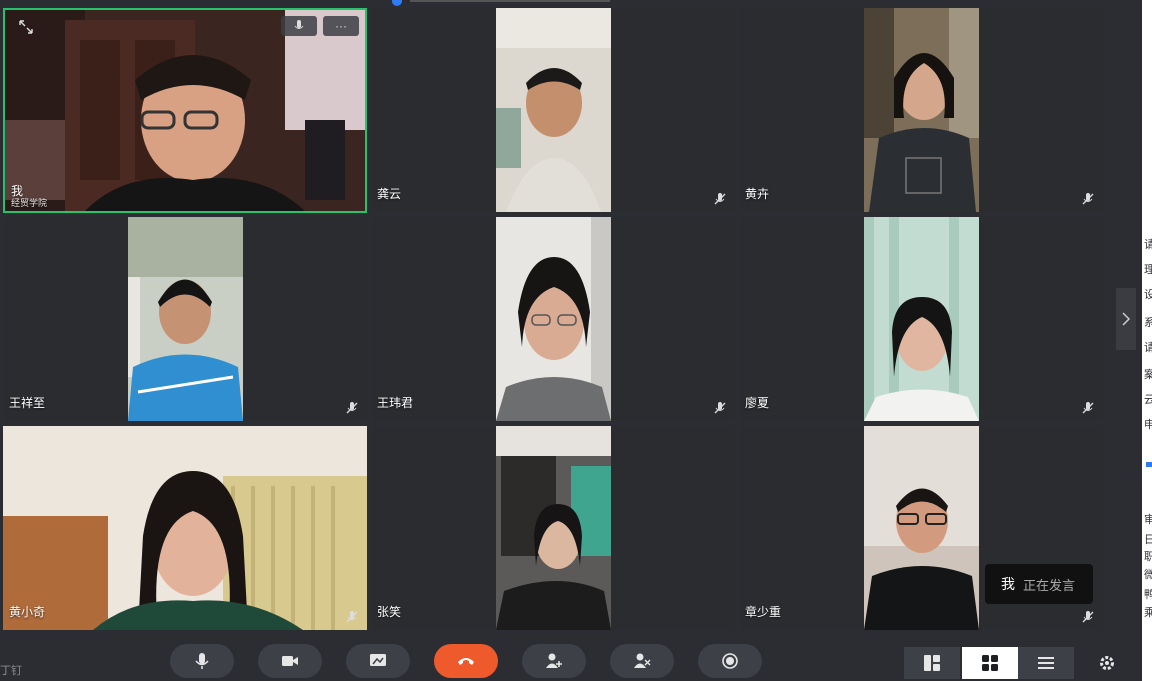 Image resolution: width=1152 pixels, height=681 pixels. What do you see at coordinates (1148, 595) in the screenshot?
I see `side-panel-text: 鸭` at bounding box center [1148, 595].